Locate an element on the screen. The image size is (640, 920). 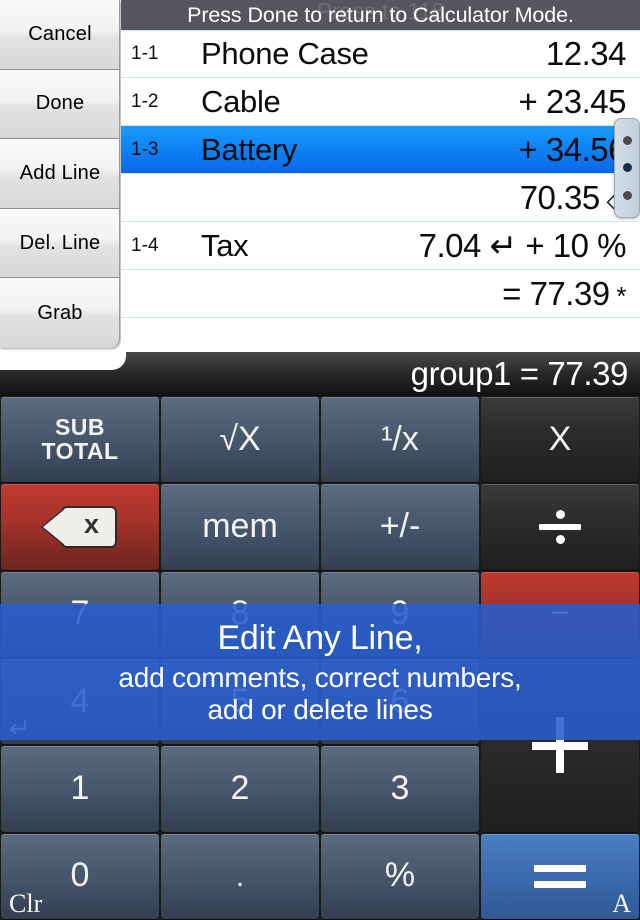
banner-line-2: add comments, correct numbers, is located at coordinates (320, 677).